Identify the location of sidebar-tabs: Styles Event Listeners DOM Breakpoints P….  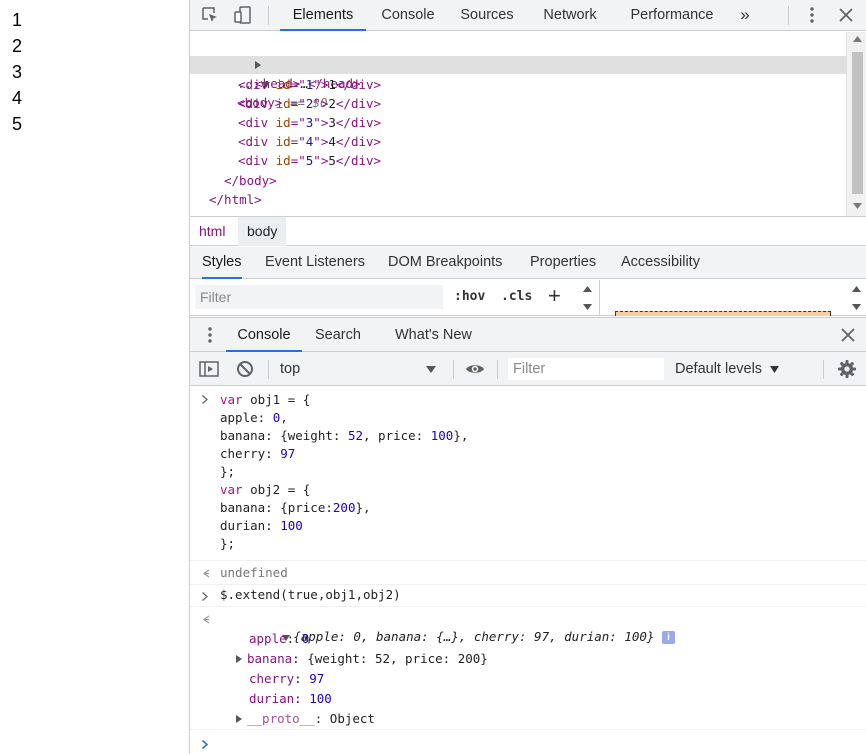
(528, 263).